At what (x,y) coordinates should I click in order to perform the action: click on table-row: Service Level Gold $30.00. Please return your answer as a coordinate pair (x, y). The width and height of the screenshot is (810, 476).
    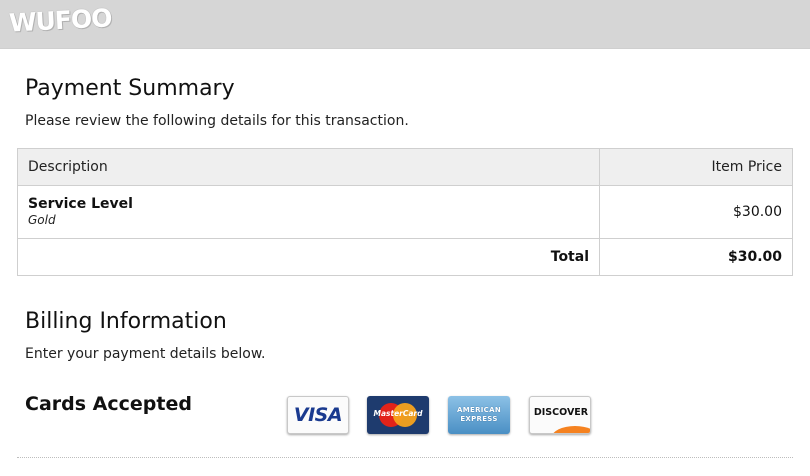
    Looking at the image, I should click on (405, 212).